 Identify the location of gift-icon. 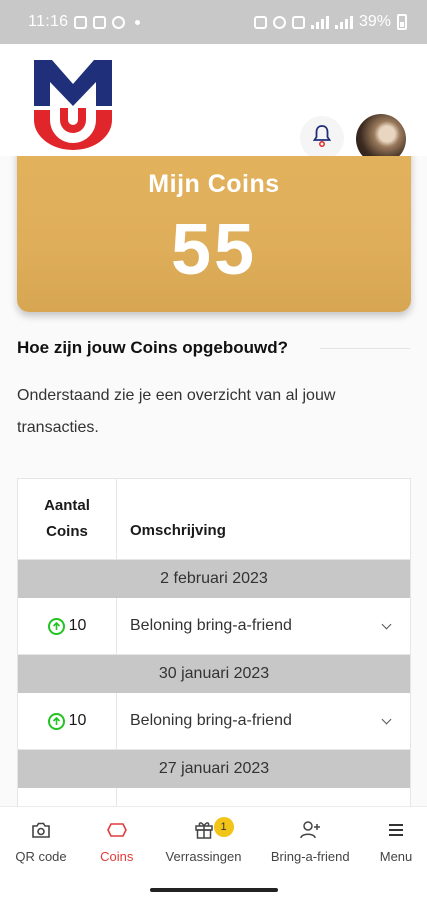
(204, 830).